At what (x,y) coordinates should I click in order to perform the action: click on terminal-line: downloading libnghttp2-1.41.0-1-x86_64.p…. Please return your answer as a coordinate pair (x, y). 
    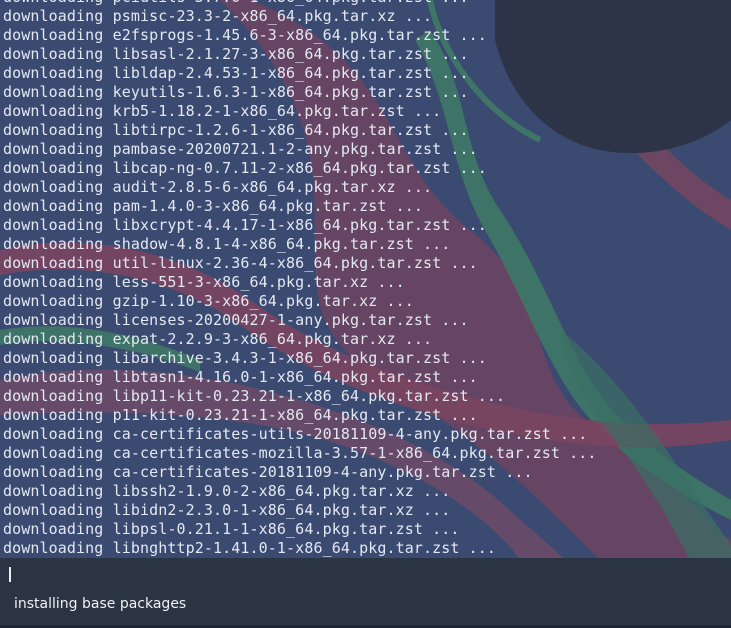
    Looking at the image, I should click on (250, 548).